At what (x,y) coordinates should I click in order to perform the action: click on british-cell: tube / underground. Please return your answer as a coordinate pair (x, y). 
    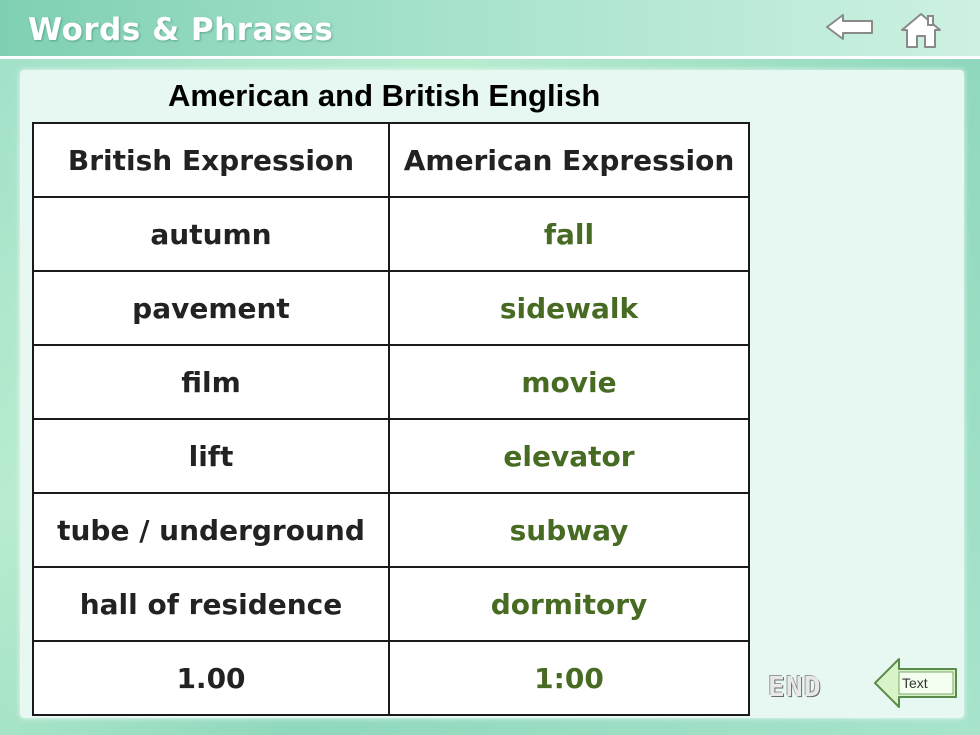
    Looking at the image, I should click on (211, 530).